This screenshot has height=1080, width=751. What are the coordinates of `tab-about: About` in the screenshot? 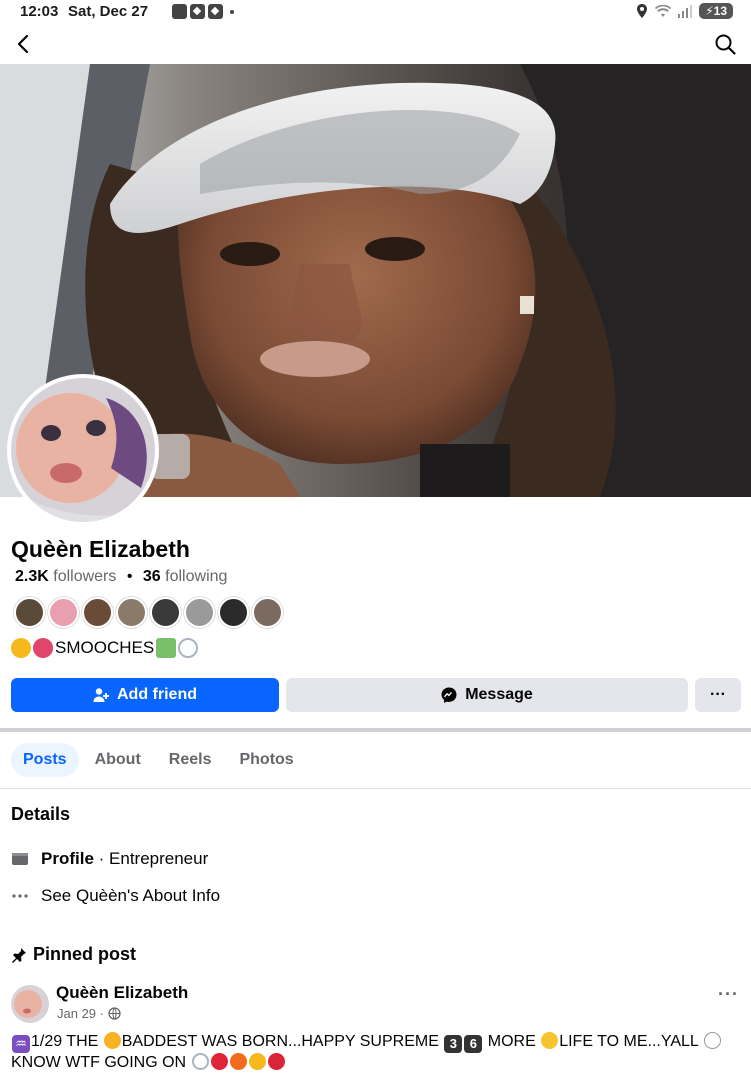 It's located at (118, 760).